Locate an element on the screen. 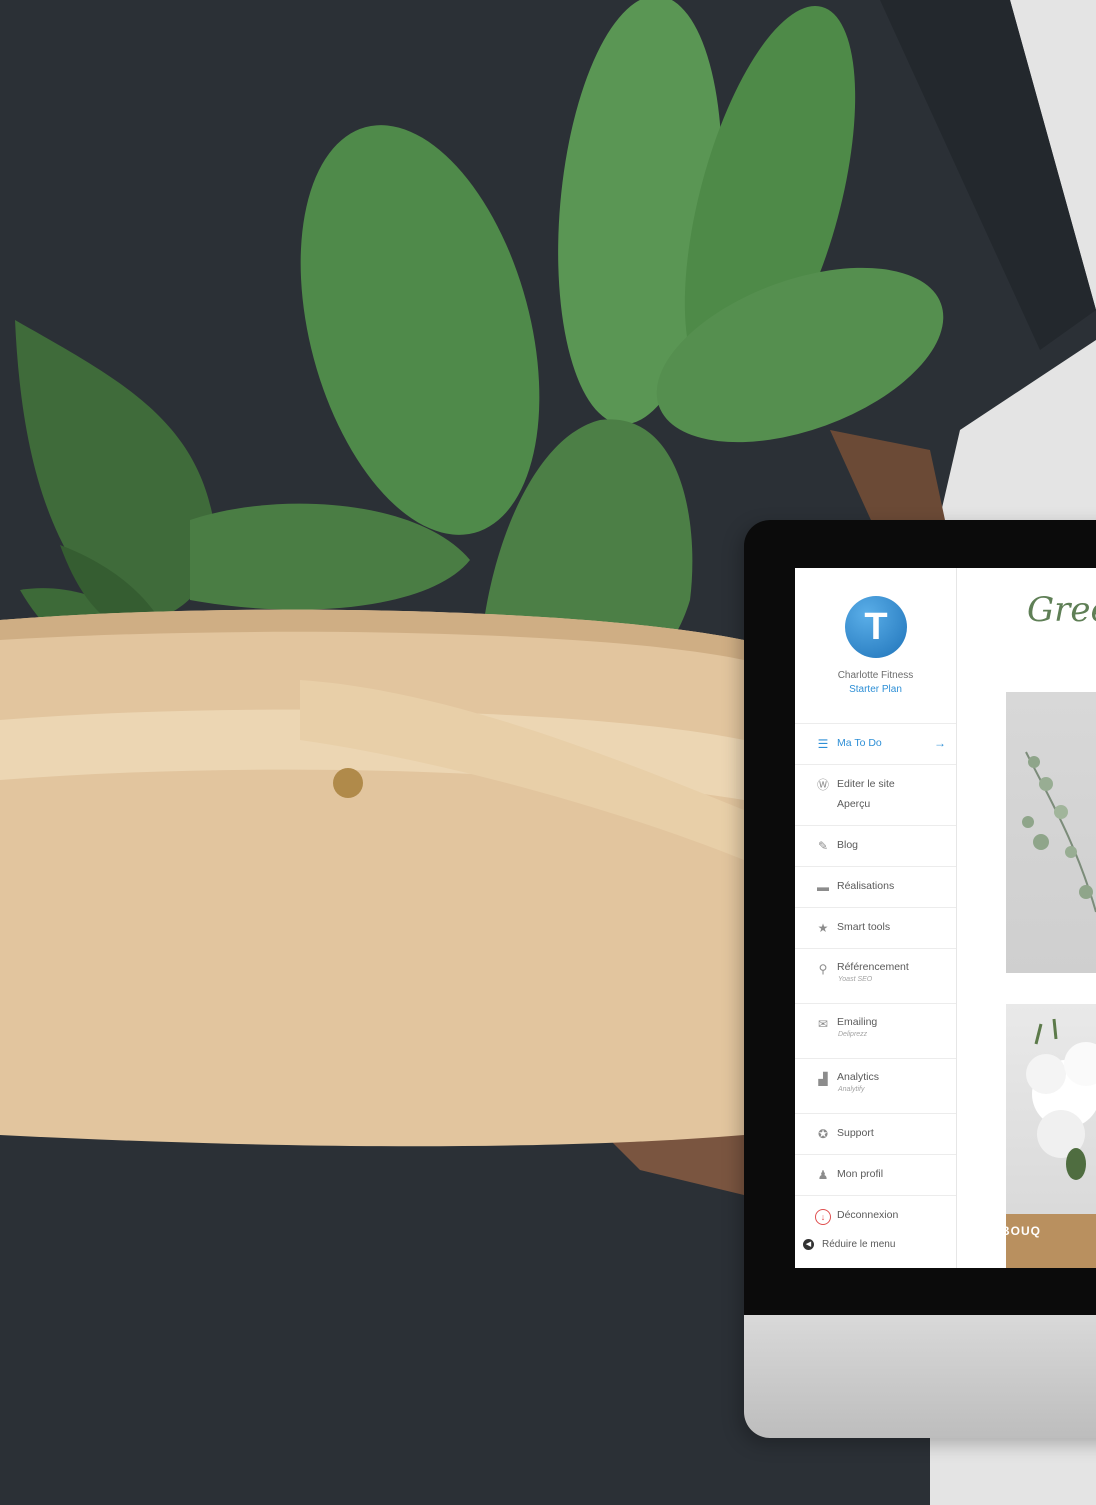 This screenshot has width=1096, height=1505. sidebar-item-edit-site: Ⓦ Editer le site Aperçu is located at coordinates (875, 794).